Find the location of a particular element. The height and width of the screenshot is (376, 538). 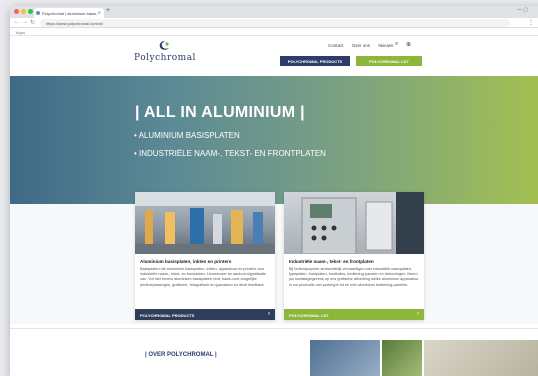

logo-mark-icon is located at coordinates (164, 45).